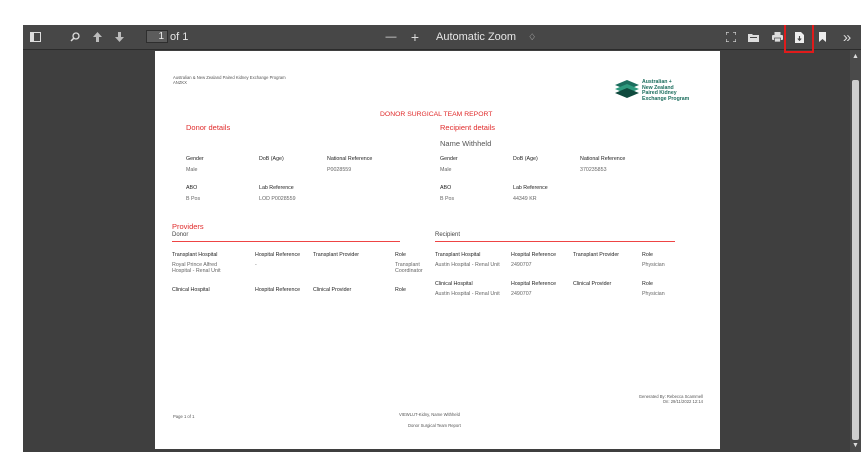 This screenshot has height=458, width=862. I want to click on donor-labref: LOD P0028559, so click(277, 199).